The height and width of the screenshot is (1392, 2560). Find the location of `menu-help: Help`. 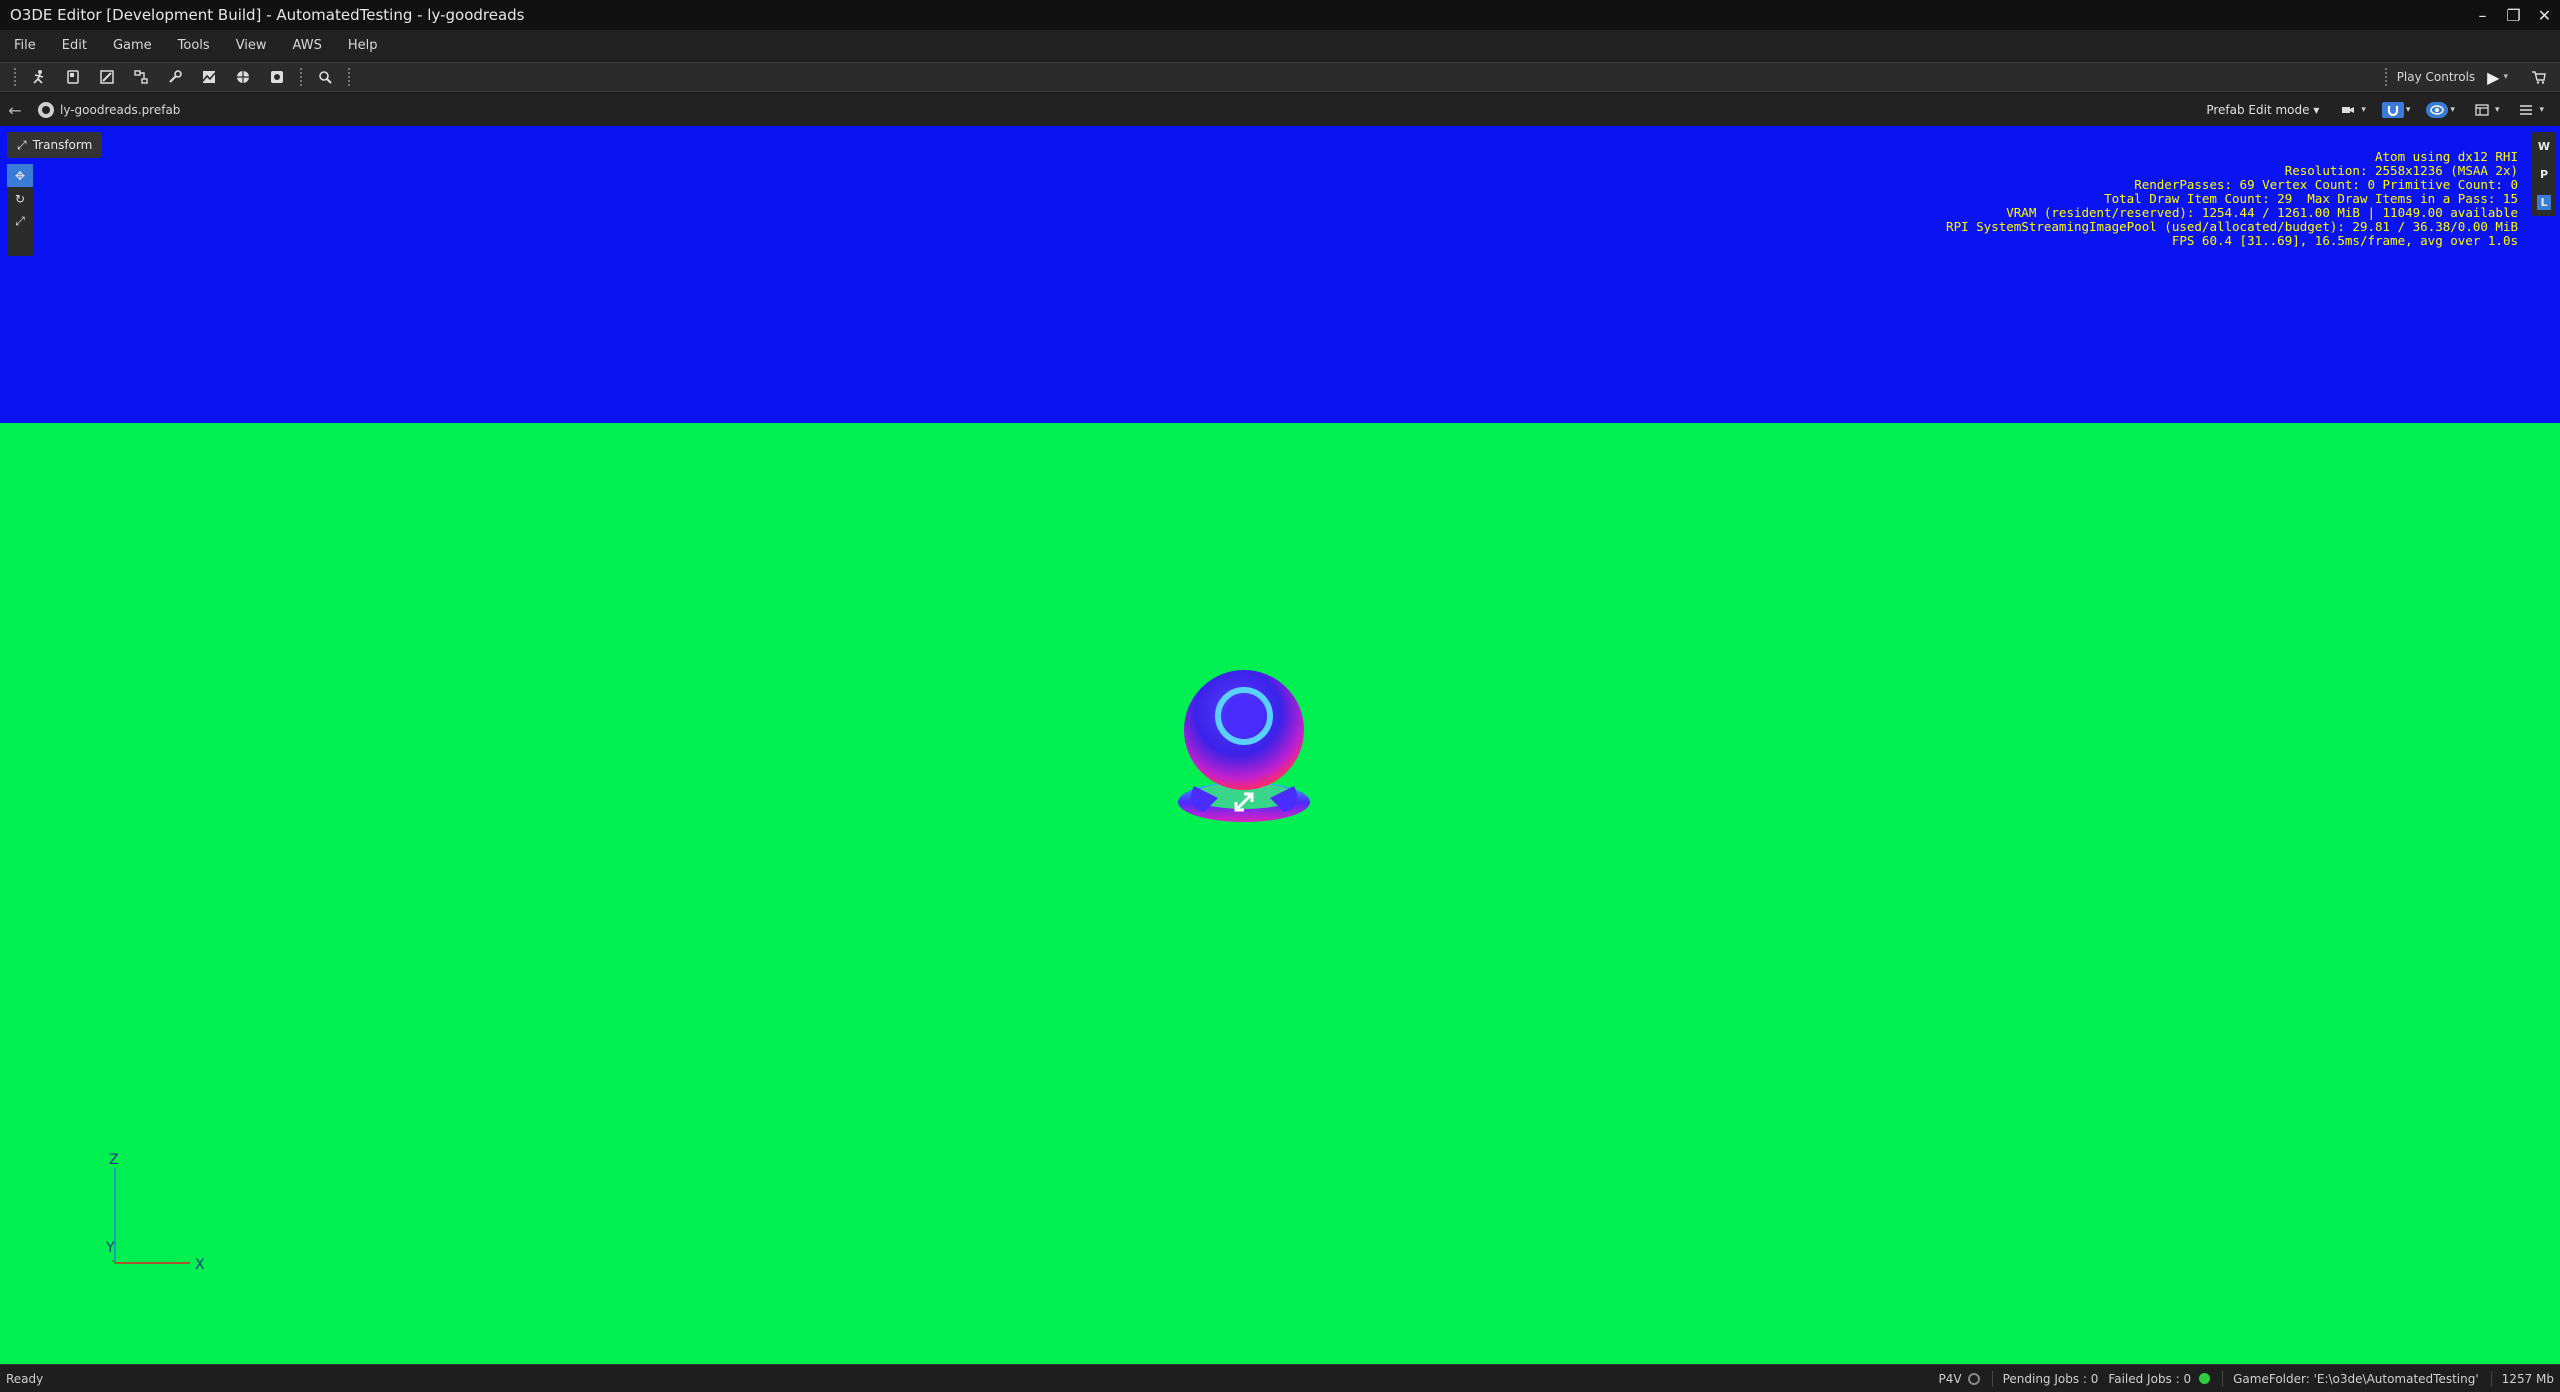

menu-help: Help is located at coordinates (363, 45).